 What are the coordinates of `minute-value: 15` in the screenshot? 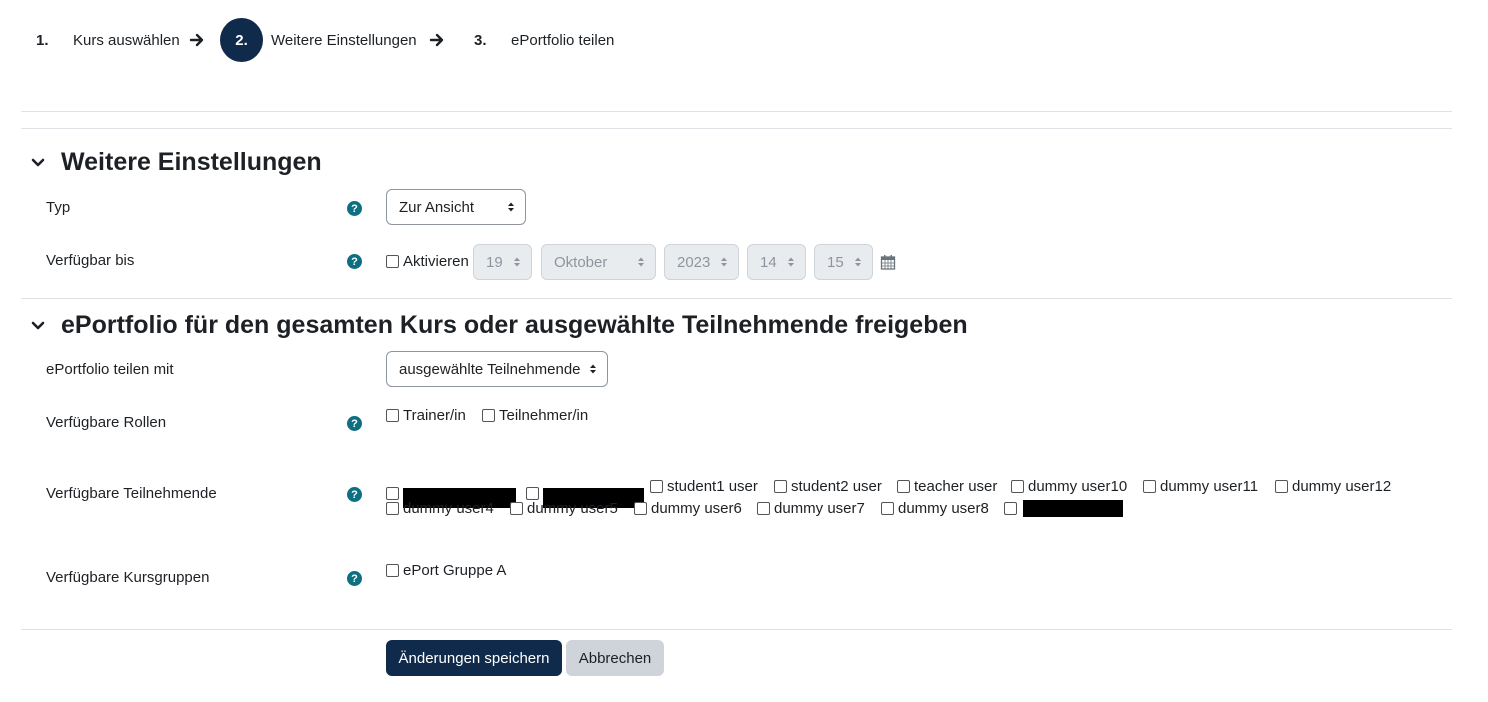 It's located at (835, 262).